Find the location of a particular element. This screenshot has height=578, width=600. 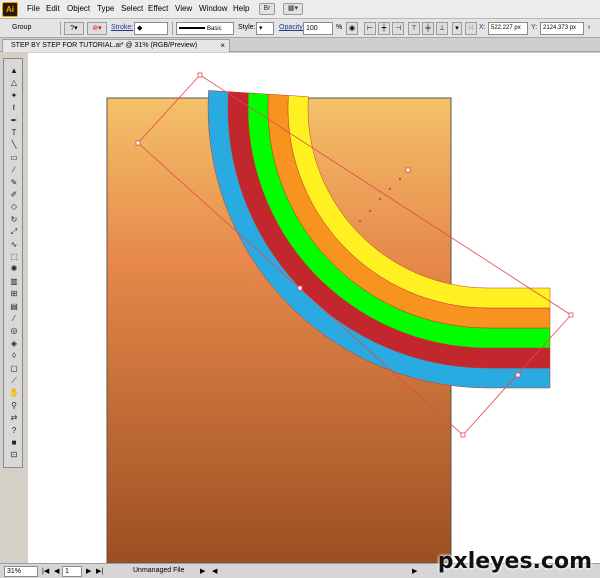

menu-view: View is located at coordinates (183, 8).